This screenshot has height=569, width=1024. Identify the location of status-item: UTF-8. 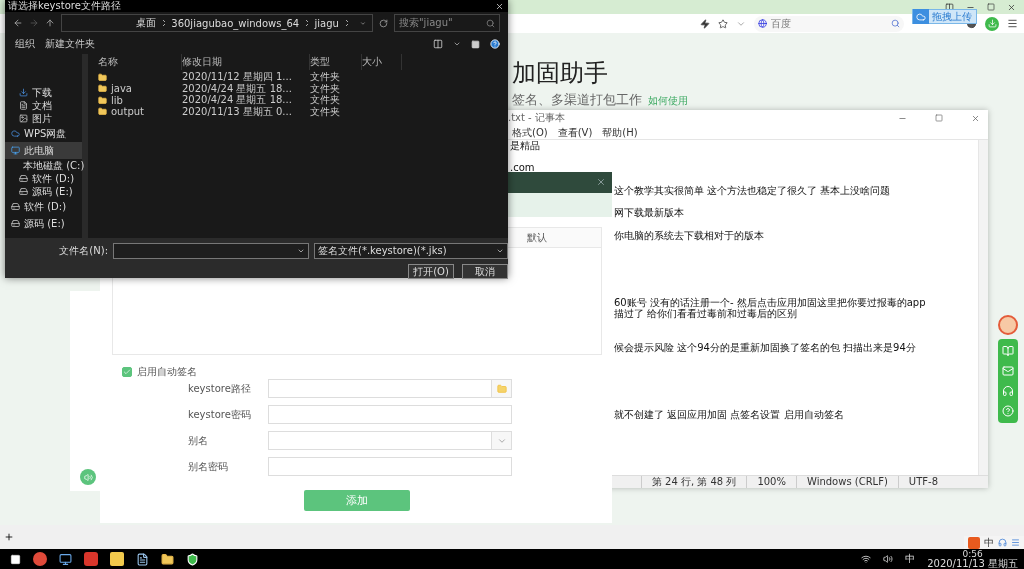
(922, 482).